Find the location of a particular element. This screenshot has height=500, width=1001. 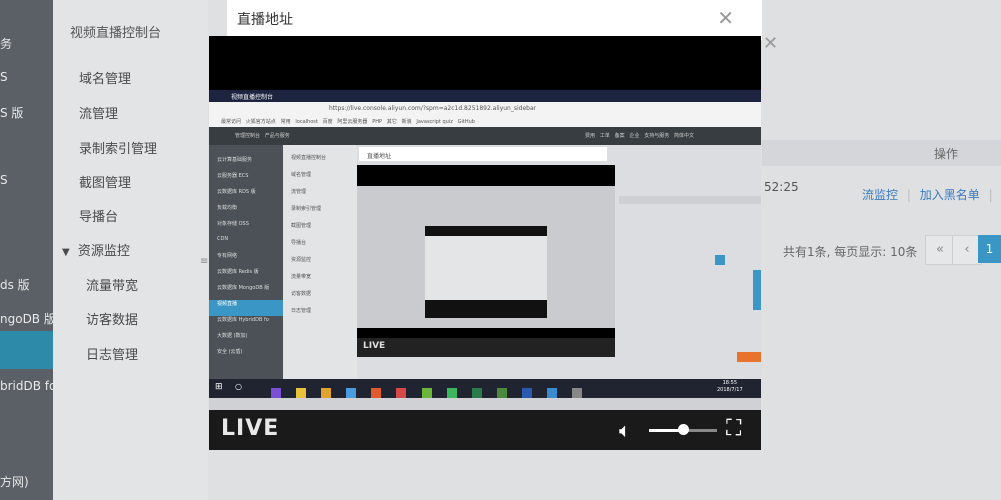

volume-icon: 🔈︎ is located at coordinates (625, 430).